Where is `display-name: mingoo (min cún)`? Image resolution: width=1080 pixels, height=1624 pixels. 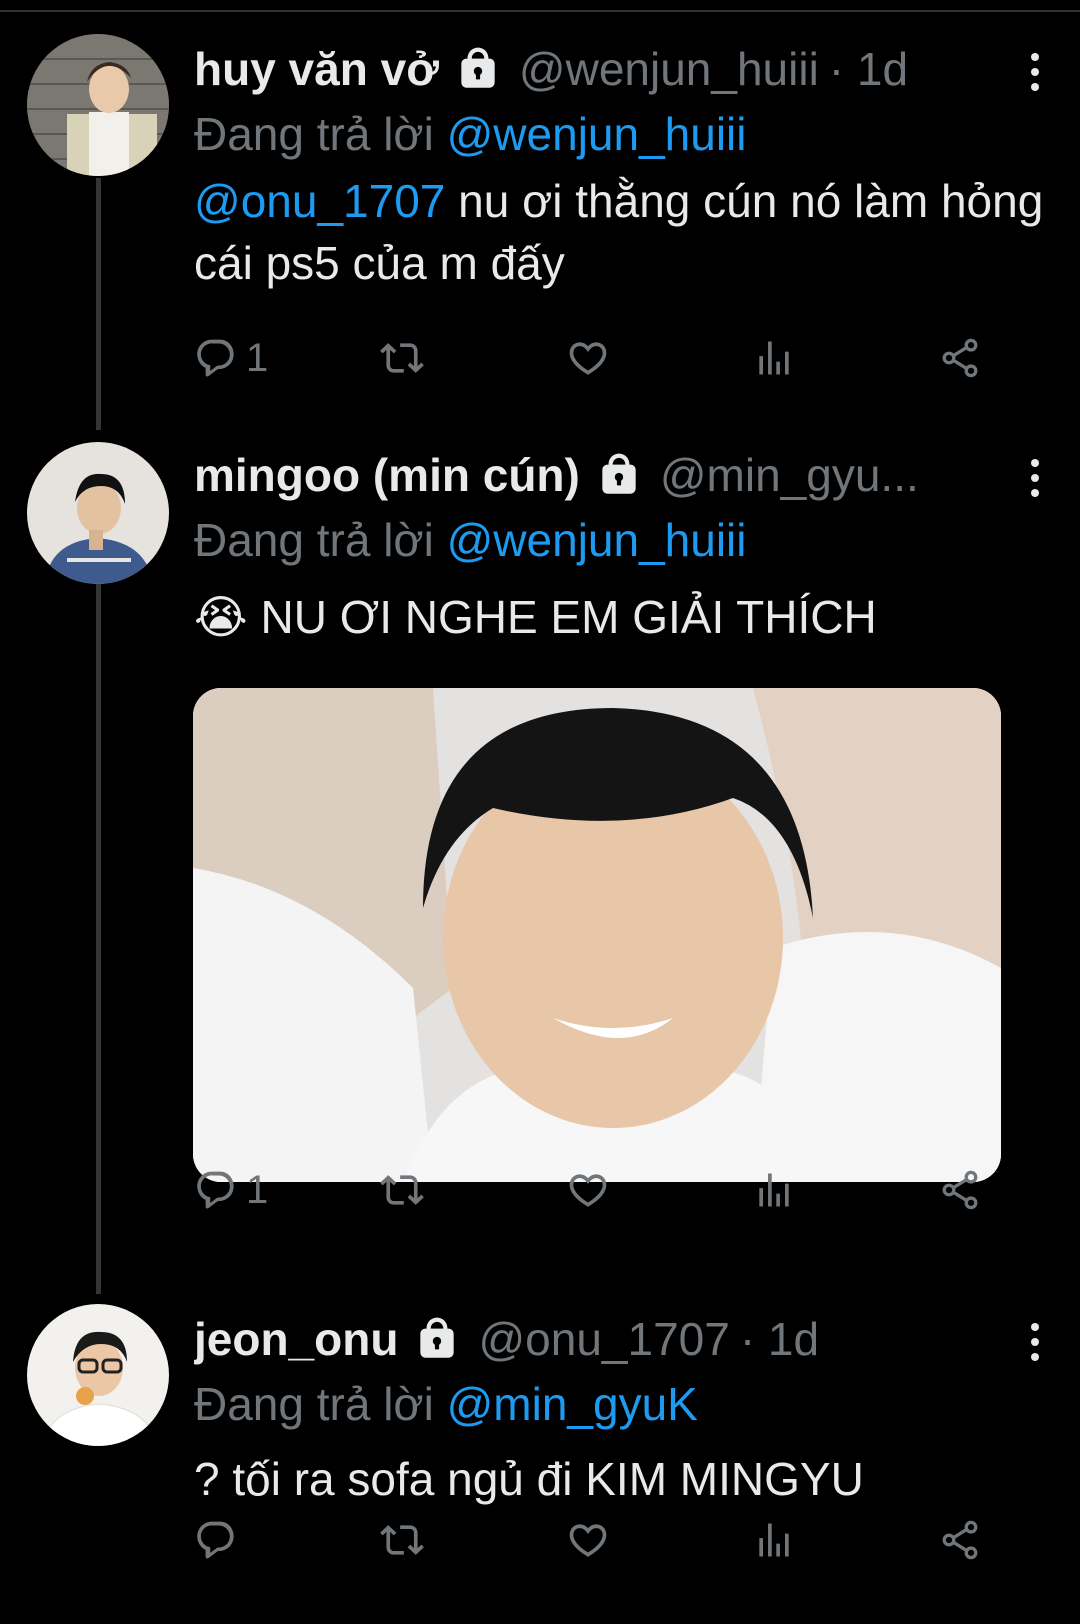
display-name: mingoo (min cún) is located at coordinates (387, 475).